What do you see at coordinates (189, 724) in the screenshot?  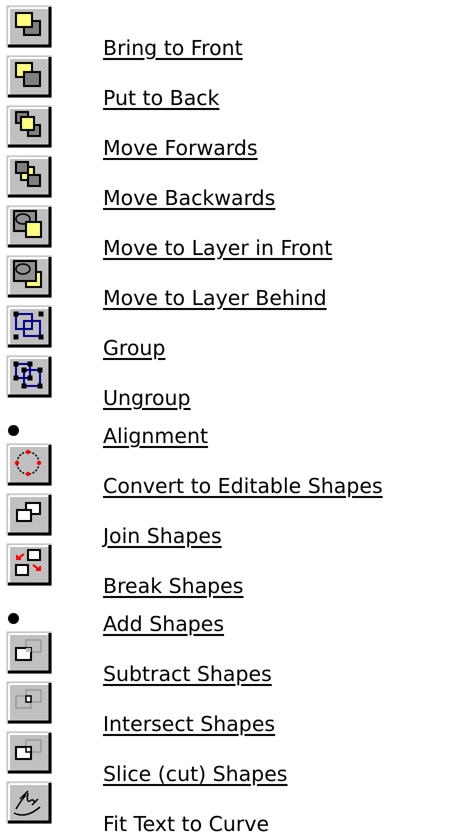 I see `help-link: Intersect Shapes` at bounding box center [189, 724].